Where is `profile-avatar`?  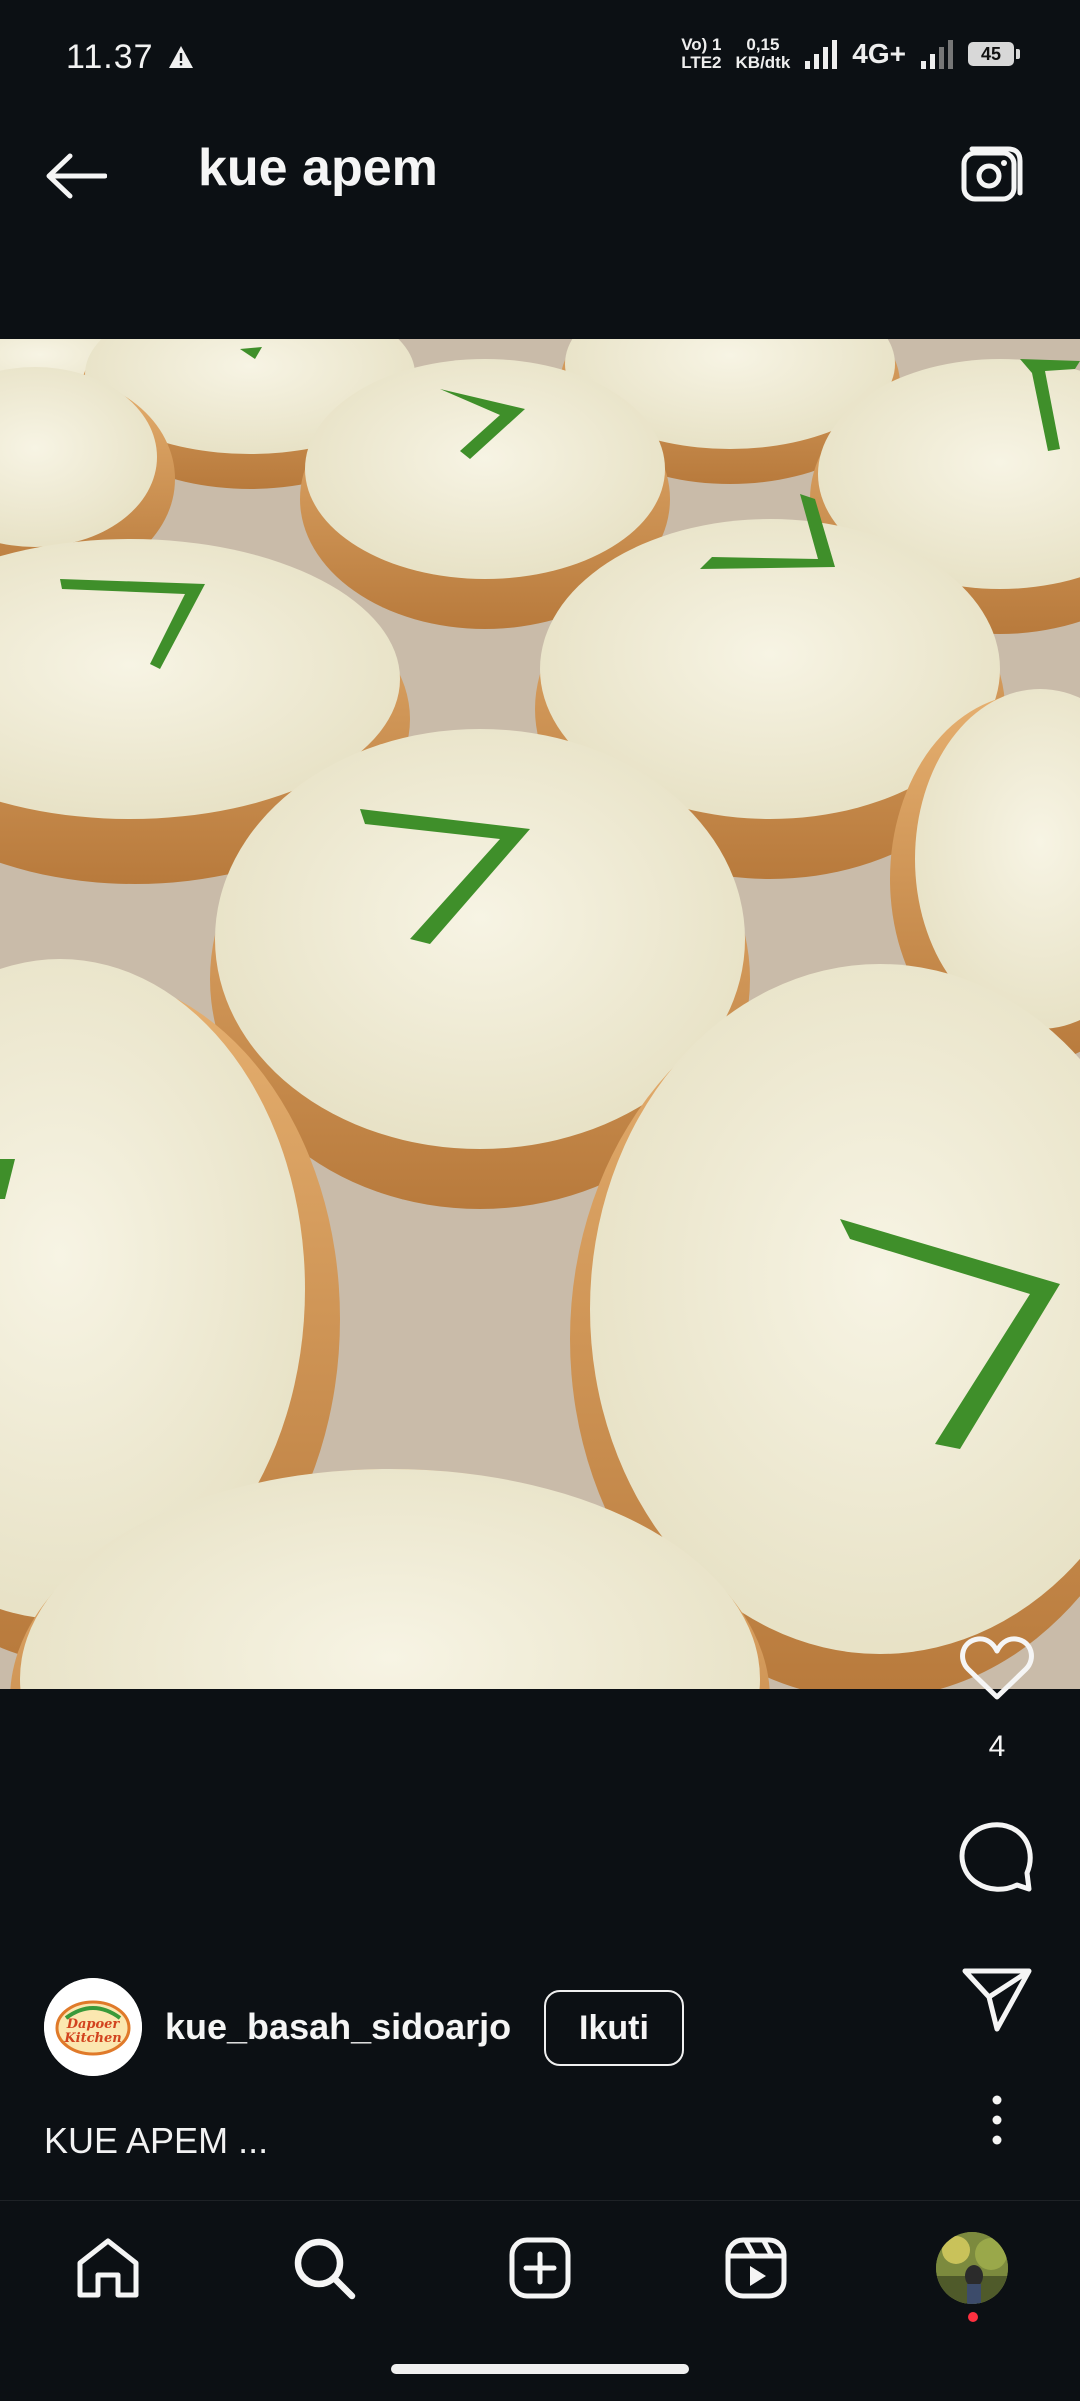
profile-avatar is located at coordinates (972, 2268).